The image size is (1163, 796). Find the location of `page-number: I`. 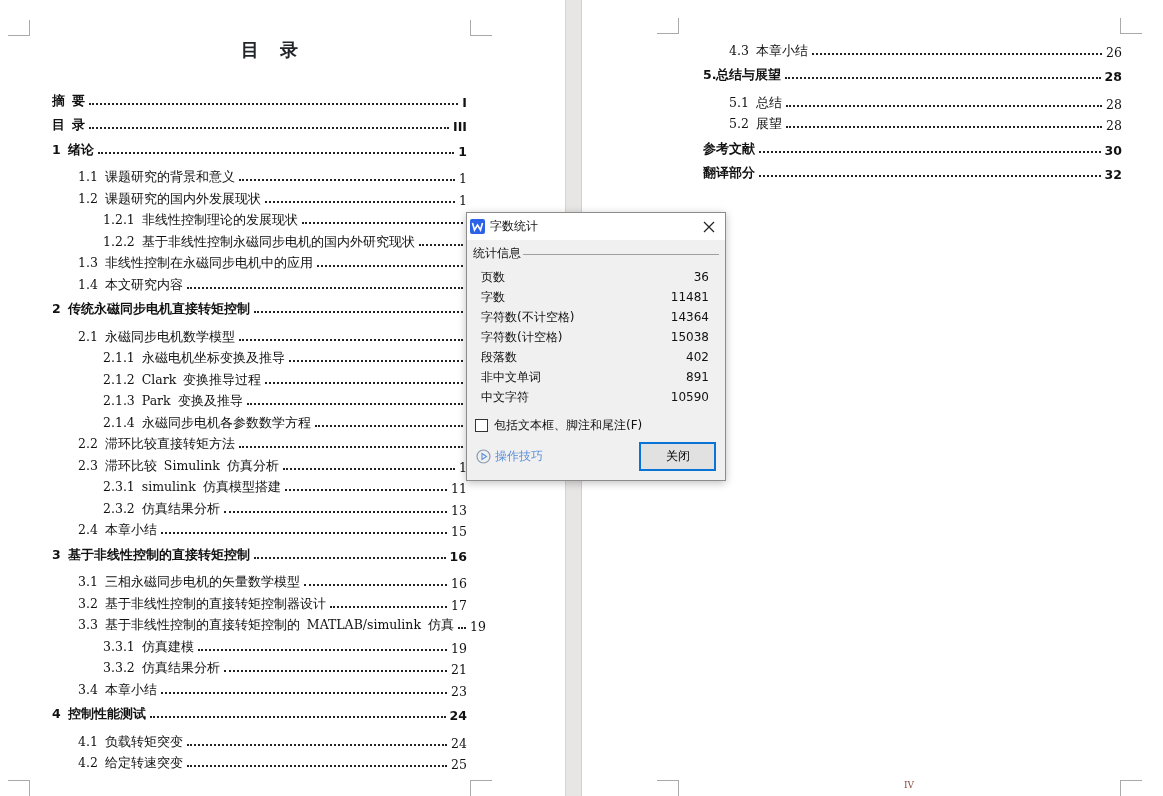

page-number: I is located at coordinates (464, 102).